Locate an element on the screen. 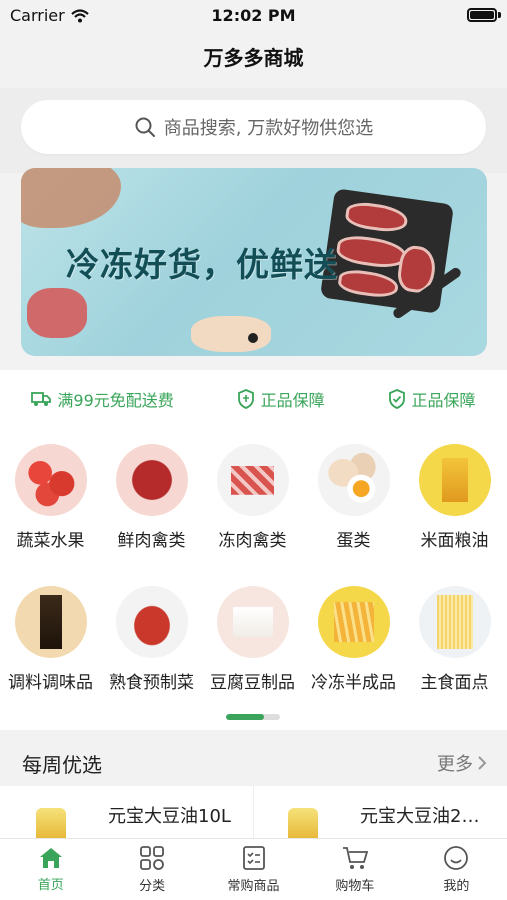 The image size is (507, 900). section-title: 每周优选 is located at coordinates (62, 765).